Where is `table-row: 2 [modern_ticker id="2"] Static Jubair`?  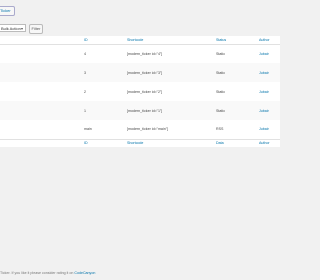 table-row: 2 [modern_ticker id="2"] Static Jubair is located at coordinates (140, 91).